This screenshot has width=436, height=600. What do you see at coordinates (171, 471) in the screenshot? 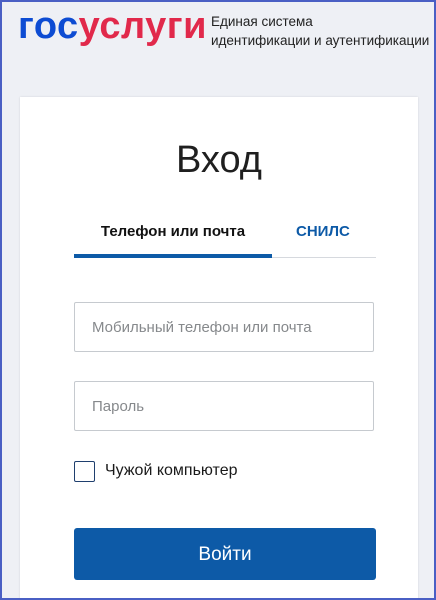
I see `foreign-computer-label: Чужой компьютер` at bounding box center [171, 471].